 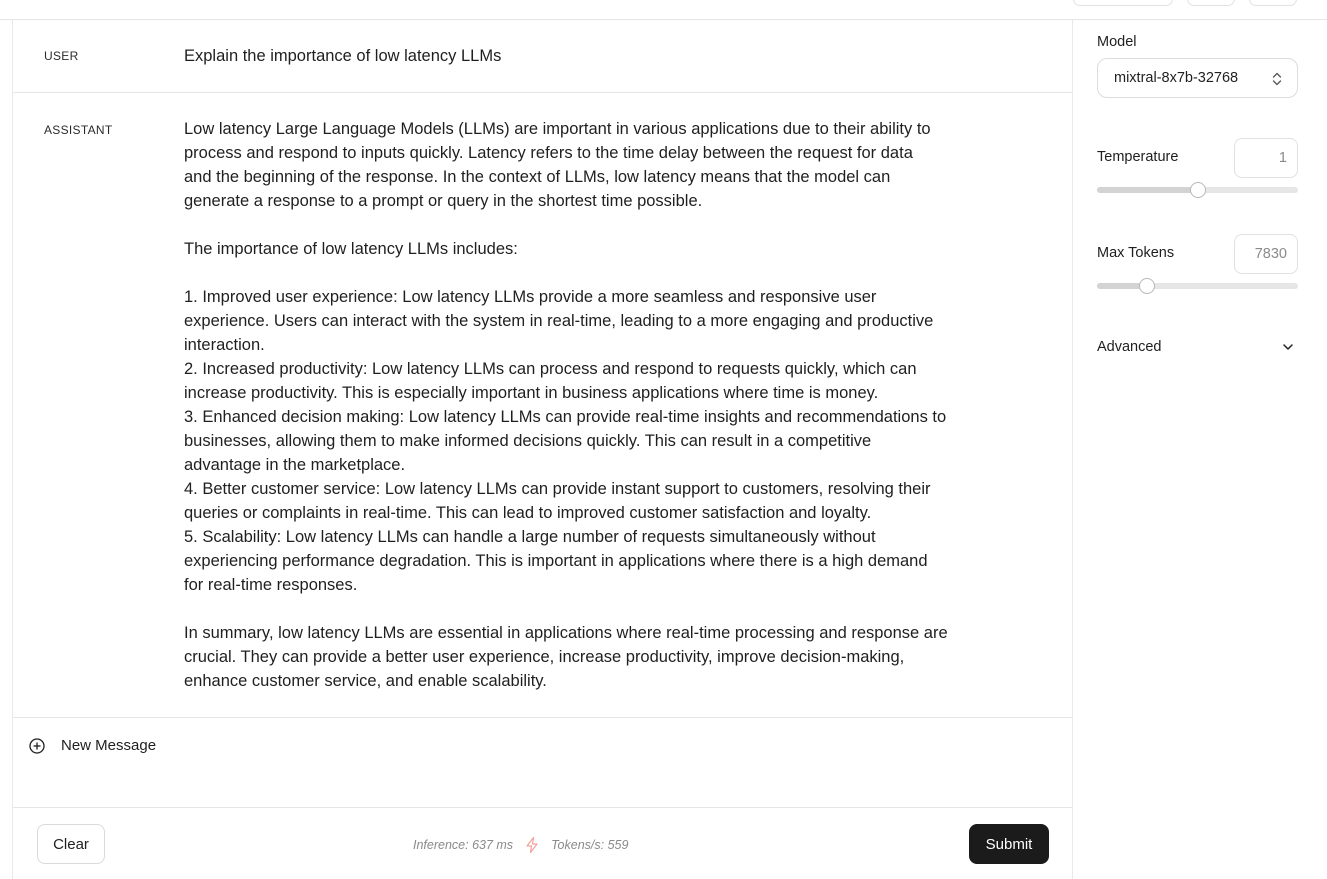 I want to click on max-tokens-slider, so click(x=1197, y=286).